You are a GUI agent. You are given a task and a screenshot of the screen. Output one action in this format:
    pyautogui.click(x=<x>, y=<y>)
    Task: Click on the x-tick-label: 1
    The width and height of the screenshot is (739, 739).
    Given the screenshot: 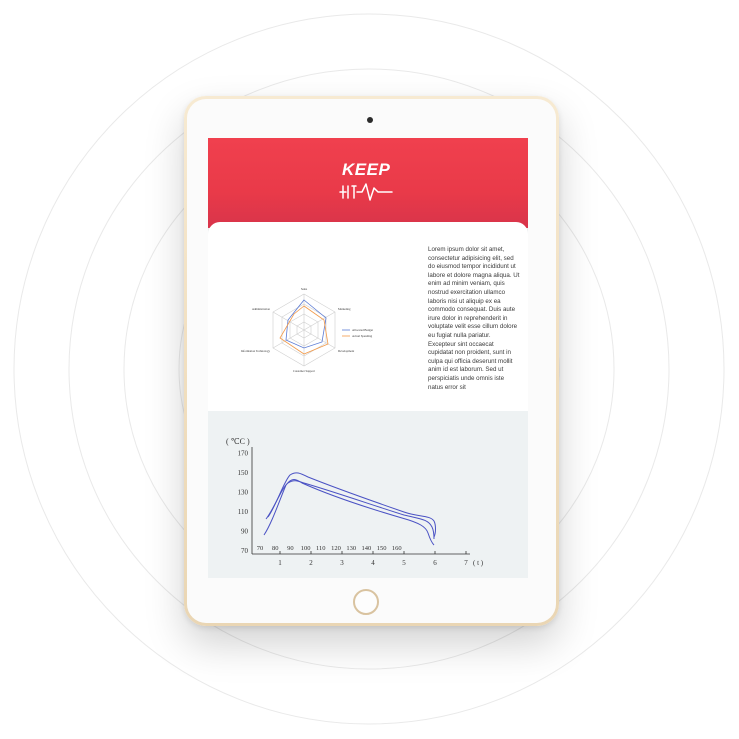 What is the action you would take?
    pyautogui.click(x=280, y=563)
    